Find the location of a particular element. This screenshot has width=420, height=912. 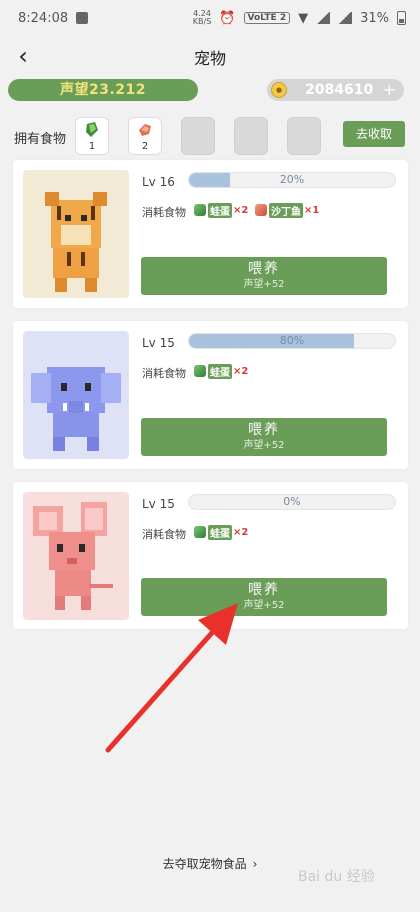

get-pet-food-label: 去夺取宠物食品 is located at coordinates (204, 864).